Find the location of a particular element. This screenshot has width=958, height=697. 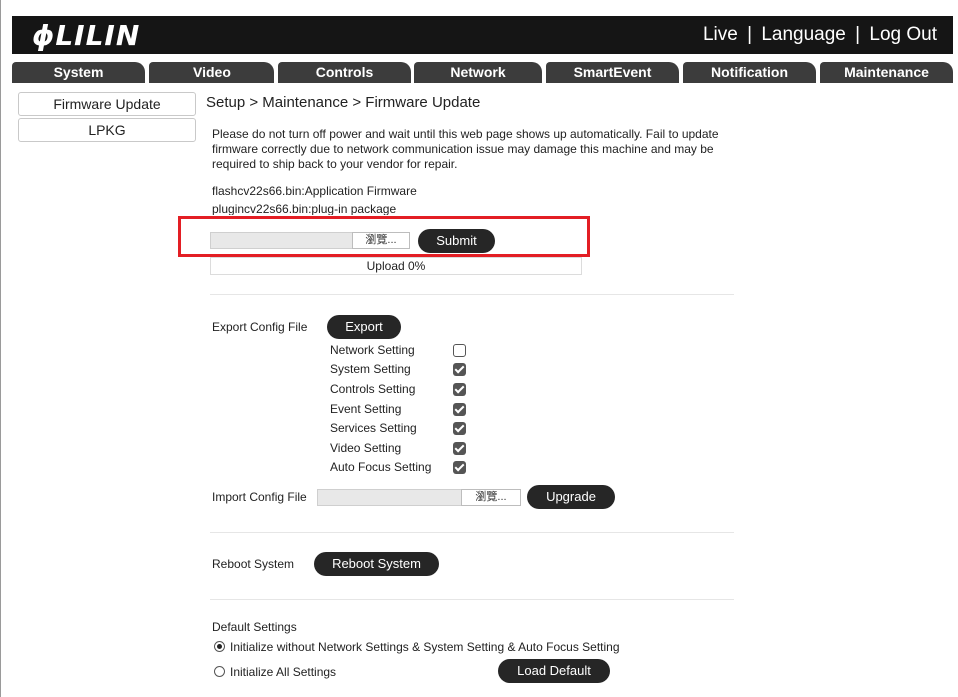

upload-progress: Upload 0% is located at coordinates (396, 266).